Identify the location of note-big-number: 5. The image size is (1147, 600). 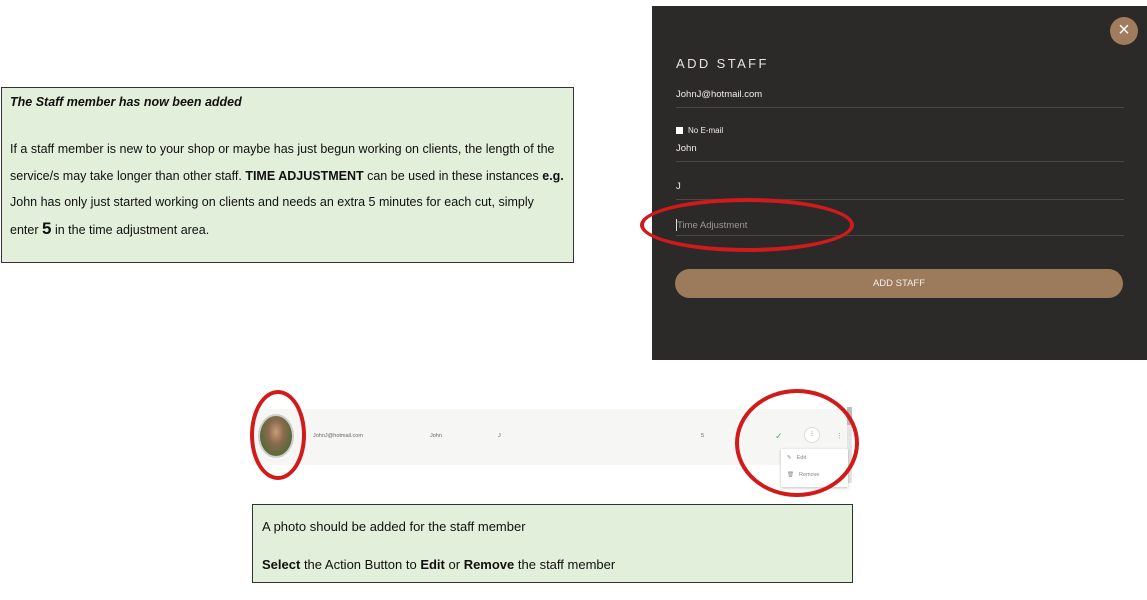
(46, 228).